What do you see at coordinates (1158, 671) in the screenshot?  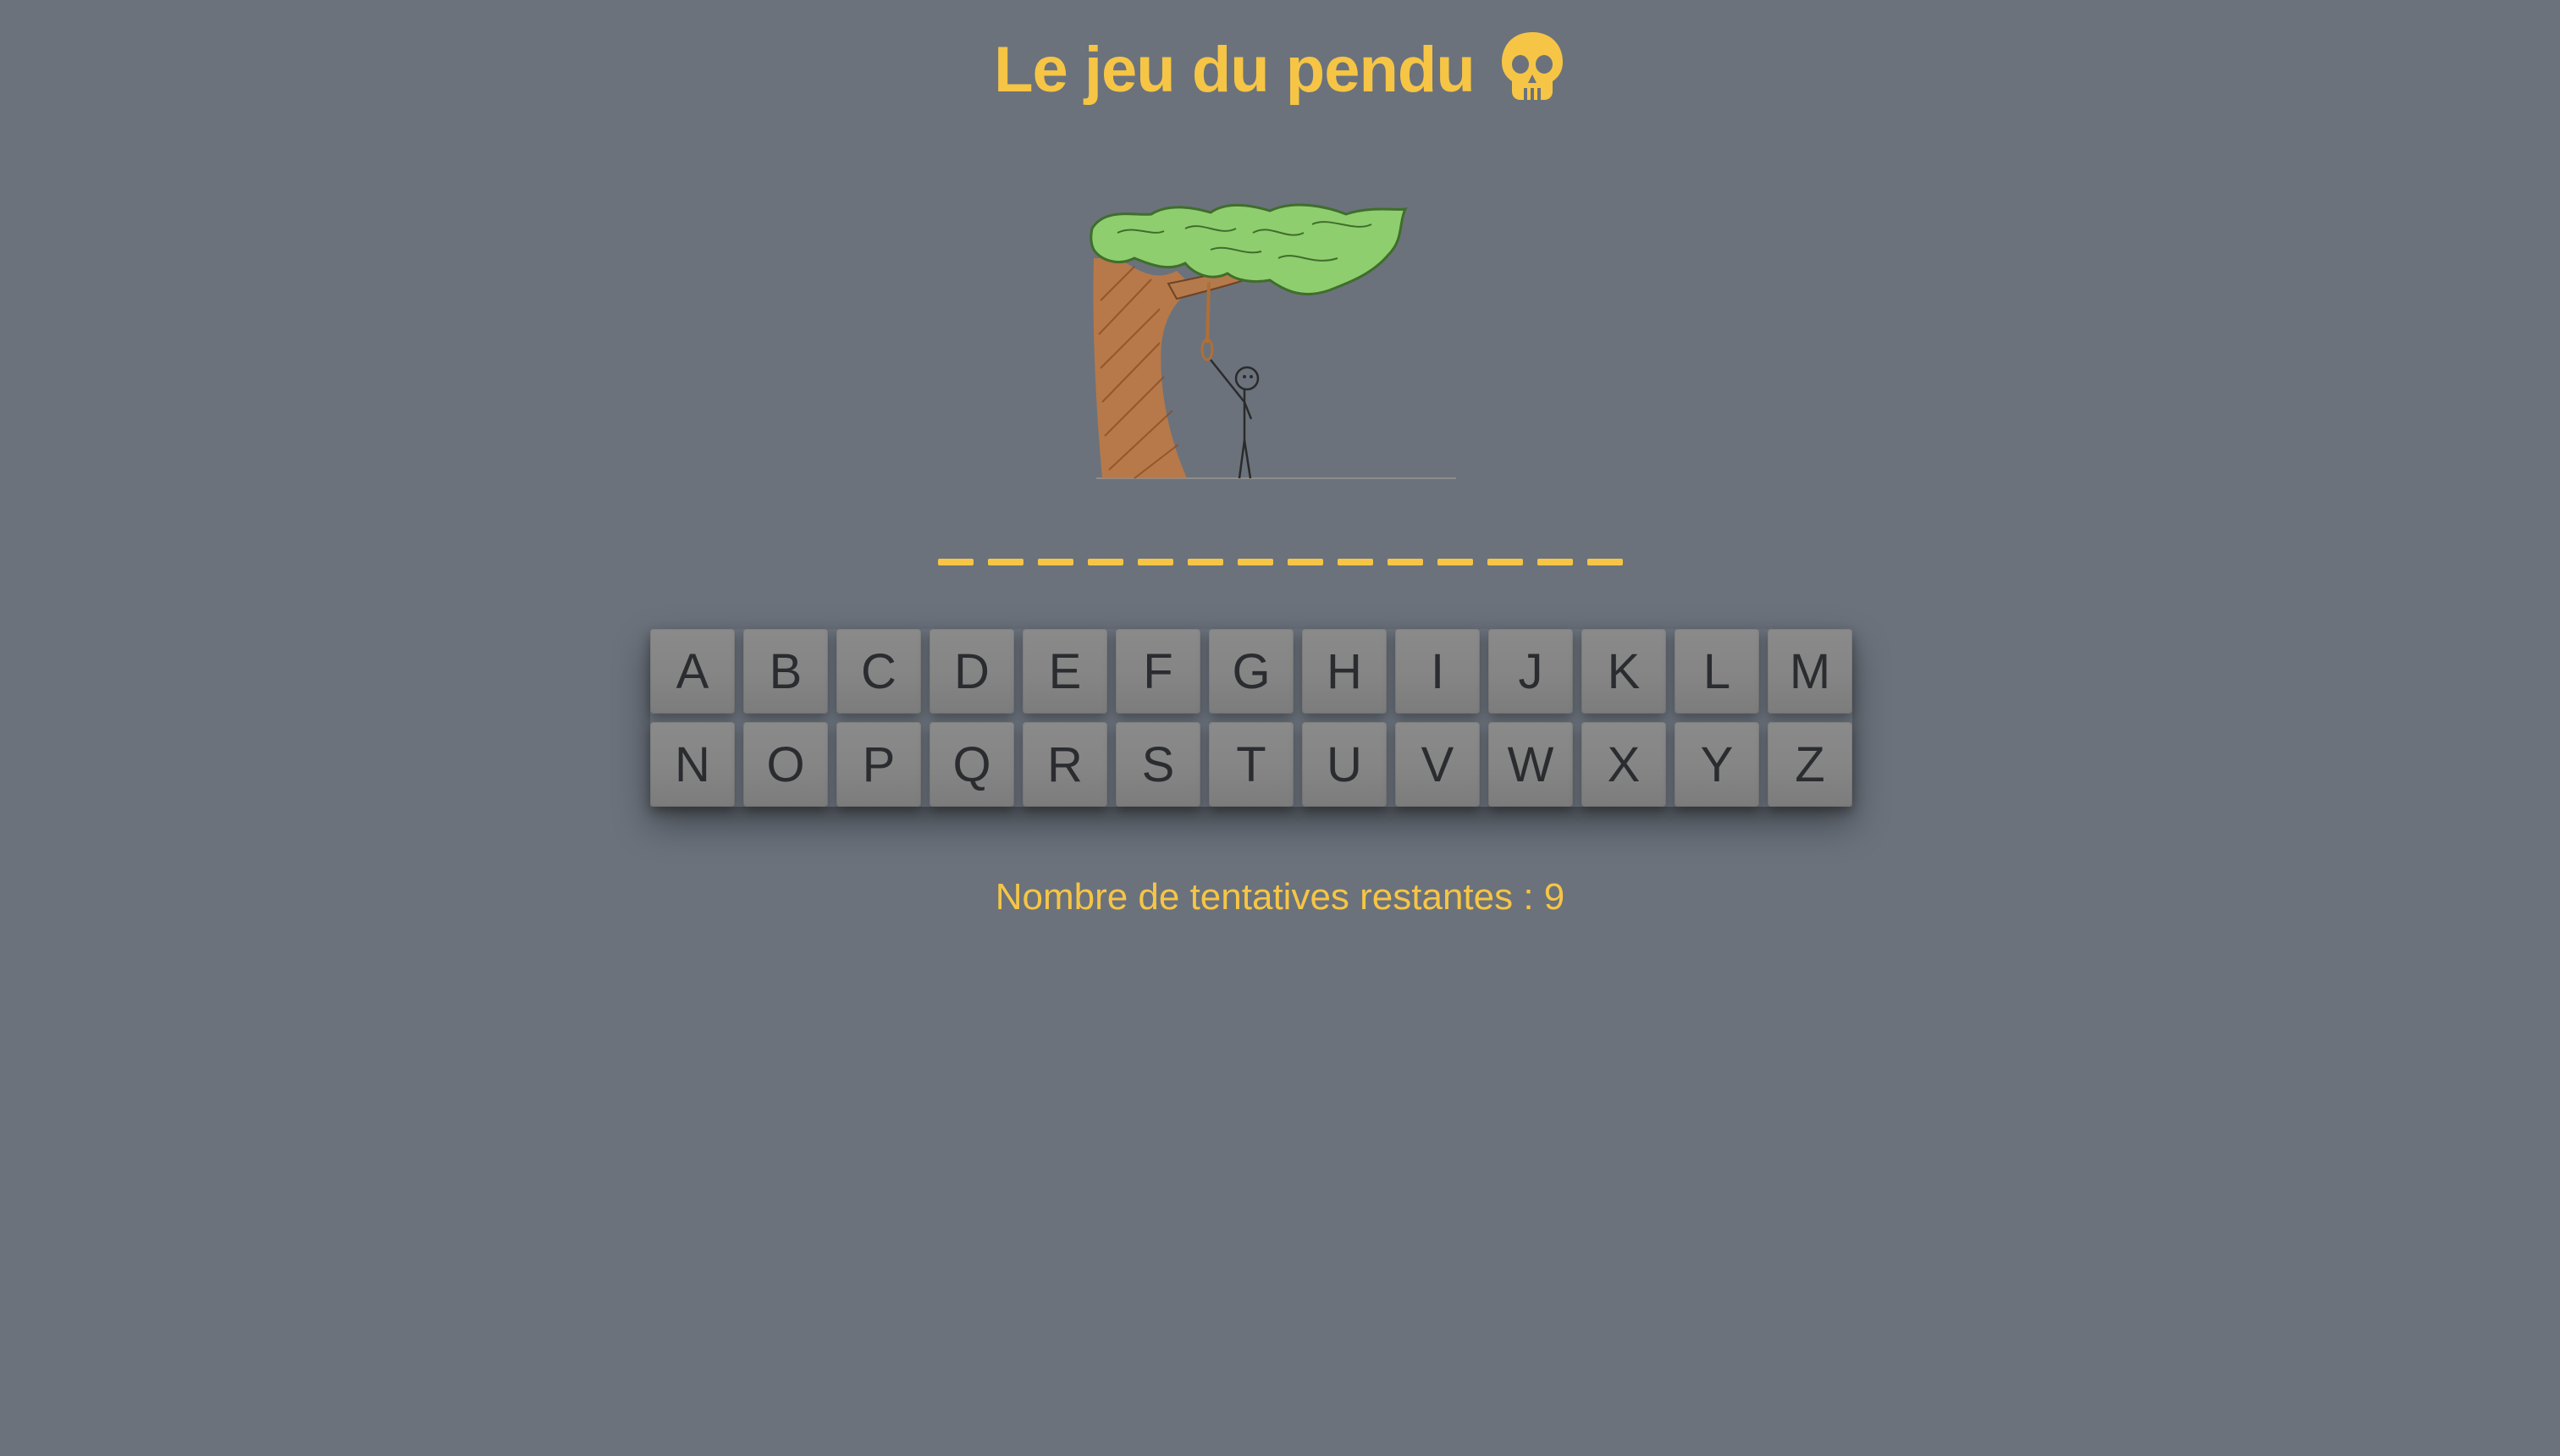 I see `letter-key-f: F` at bounding box center [1158, 671].